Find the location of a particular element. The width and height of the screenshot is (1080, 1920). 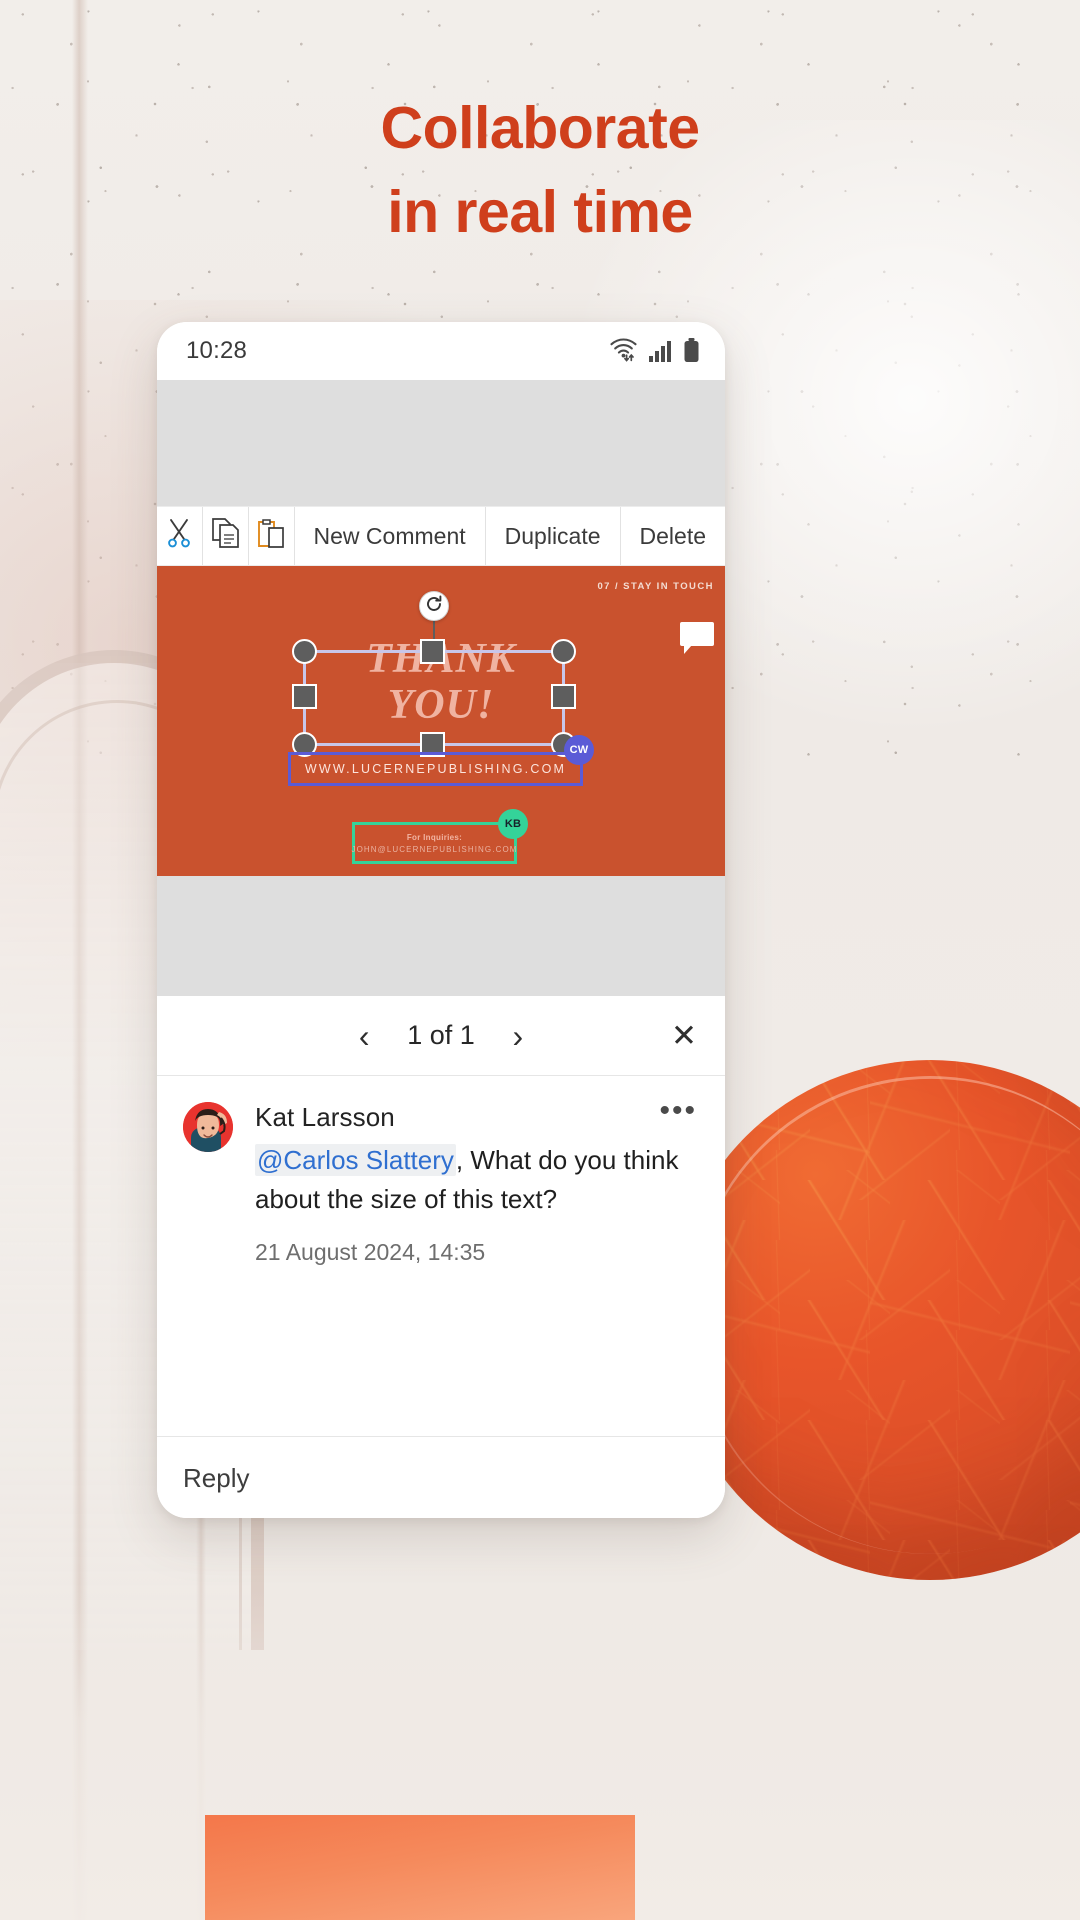

slide-inquiries-email: JOHN@LUCERNEPUBLISHING.COM is located at coordinates (434, 849).